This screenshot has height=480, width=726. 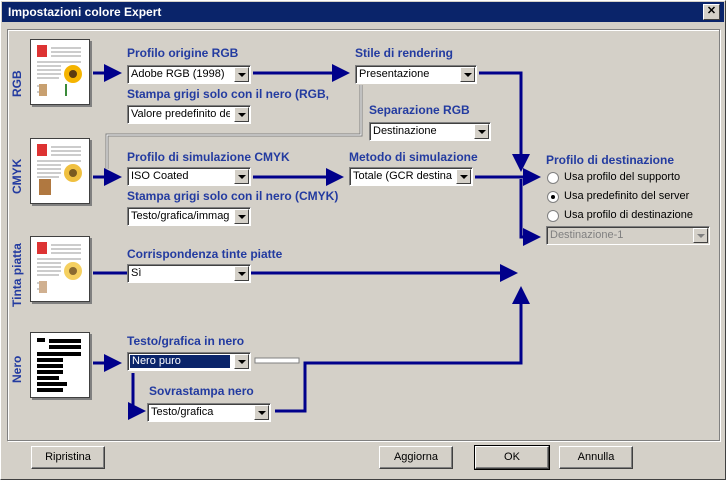 I want to click on cancel-button: Annulla, so click(x=596, y=457).